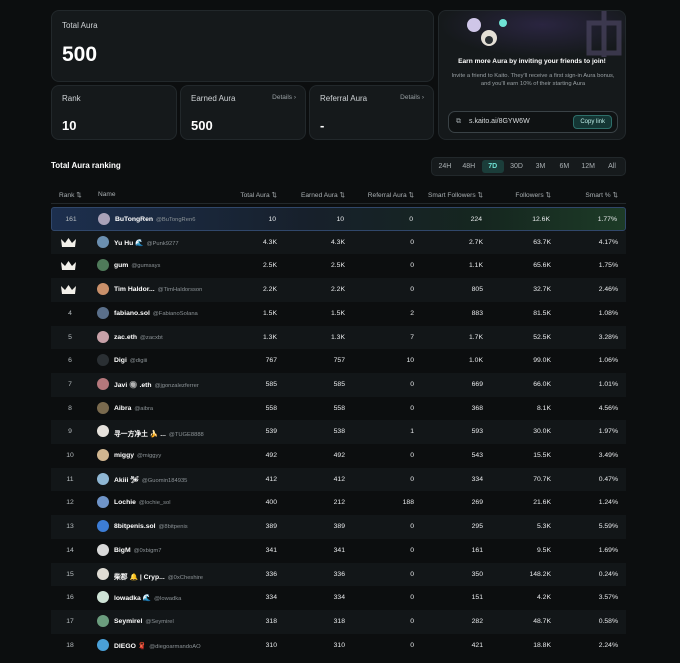  Describe the element at coordinates (175, 313) in the screenshot. I see `user-handle: @FabianoSolana` at that location.